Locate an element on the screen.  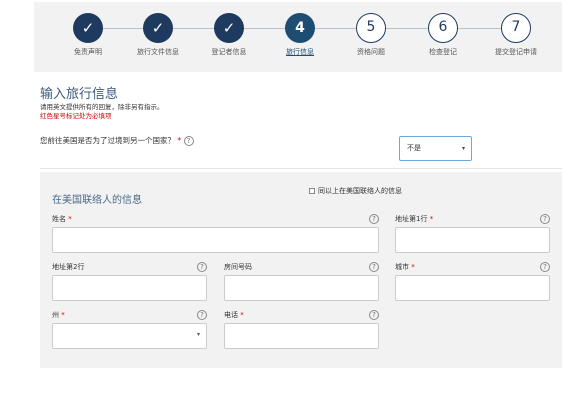
step-label: 免责声明 is located at coordinates (88, 52).